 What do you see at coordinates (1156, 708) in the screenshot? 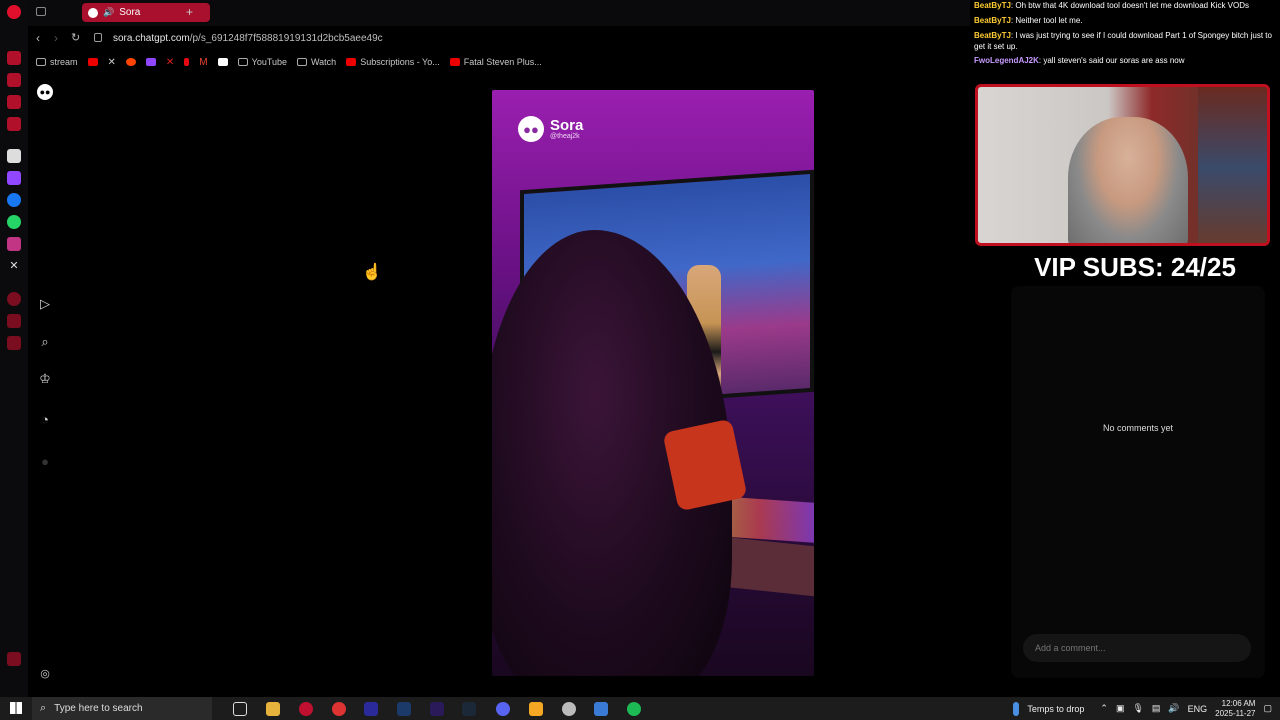
I see `network-icon: ▤` at bounding box center [1156, 708].